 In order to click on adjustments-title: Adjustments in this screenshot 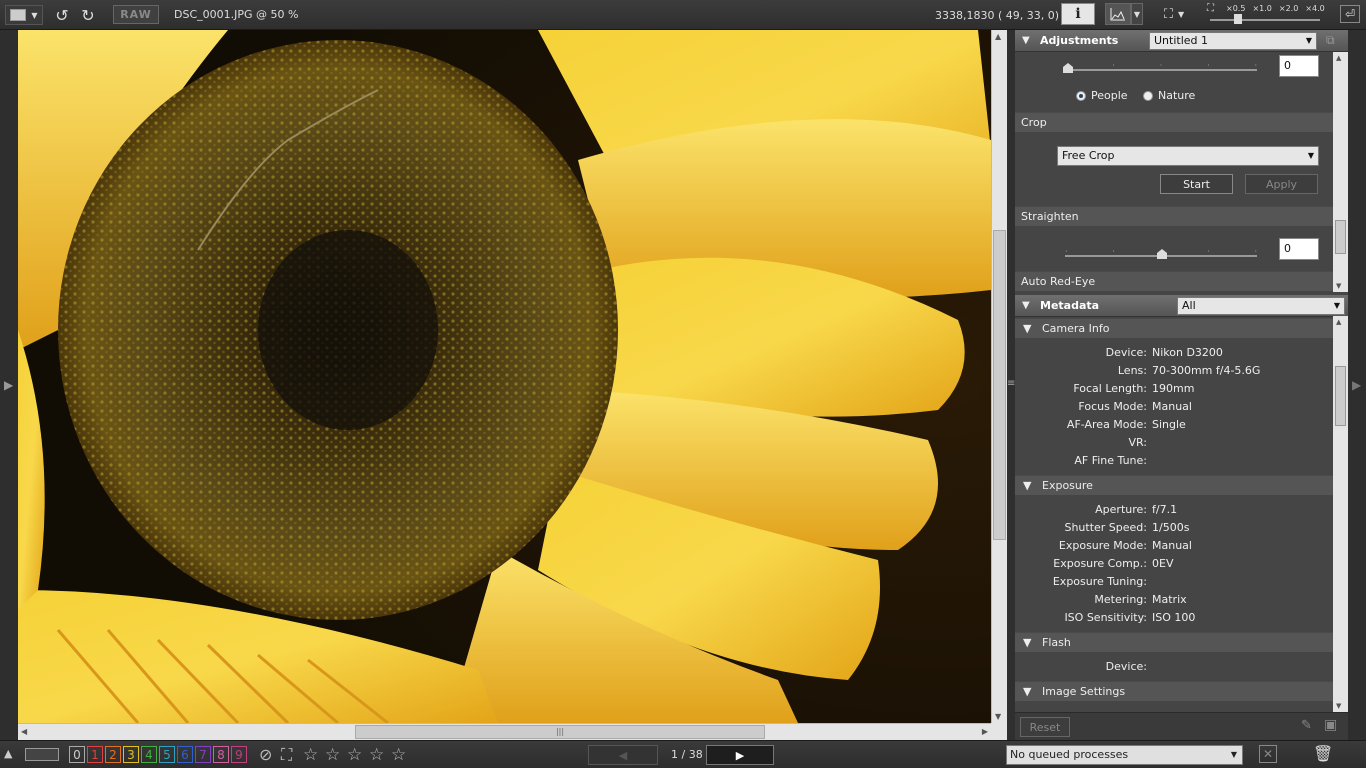, I will do `click(1079, 40)`.